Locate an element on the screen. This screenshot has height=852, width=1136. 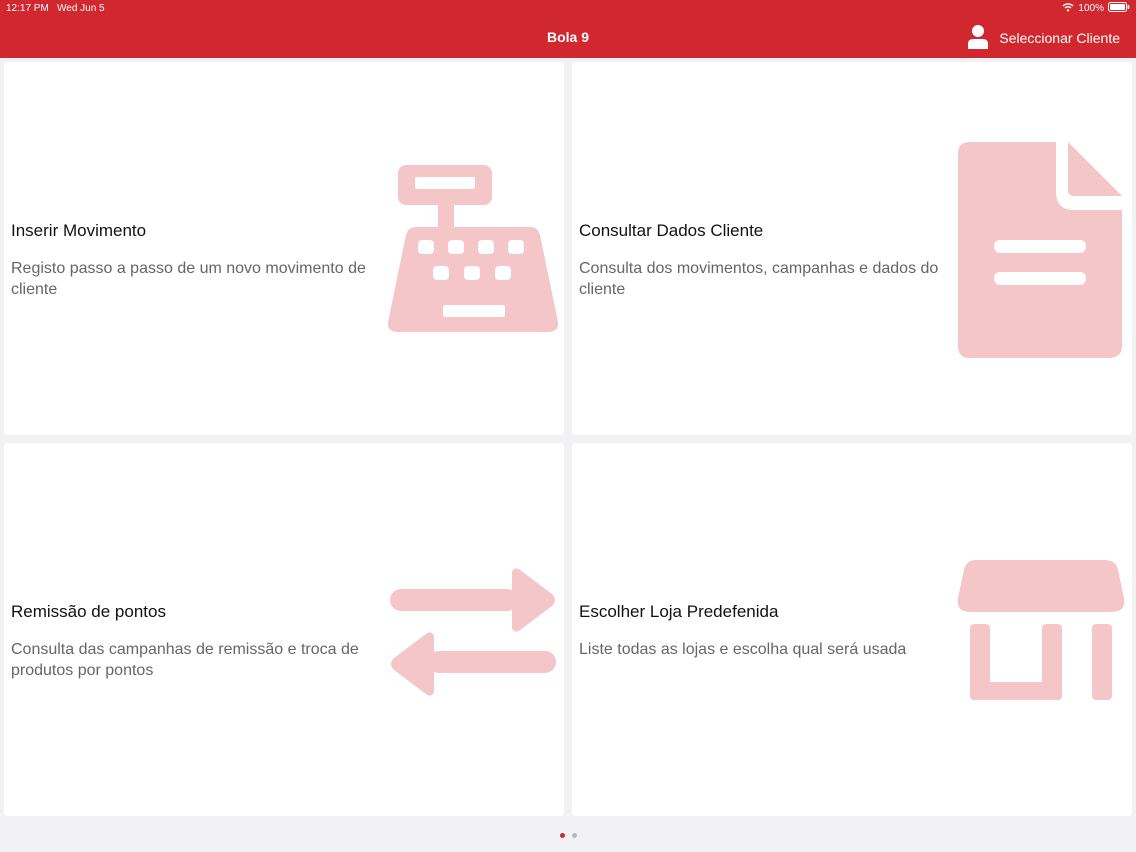
select-client-button: Seleccionar Cliente is located at coordinates (1043, 38).